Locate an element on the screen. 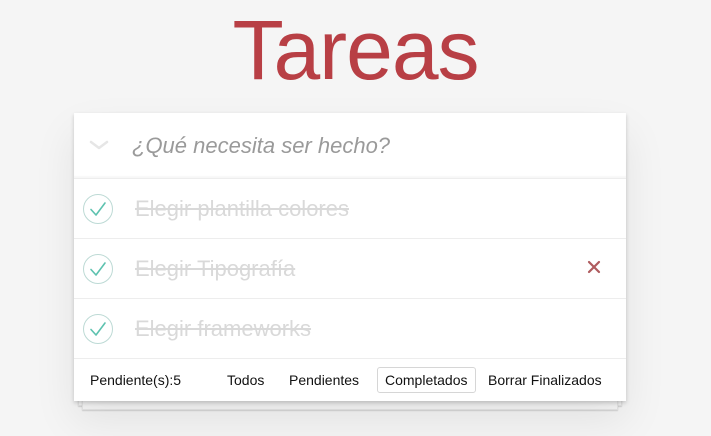 Image resolution: width=711 pixels, height=436 pixels. todo-label: Elegir Tipografía is located at coordinates (215, 269).